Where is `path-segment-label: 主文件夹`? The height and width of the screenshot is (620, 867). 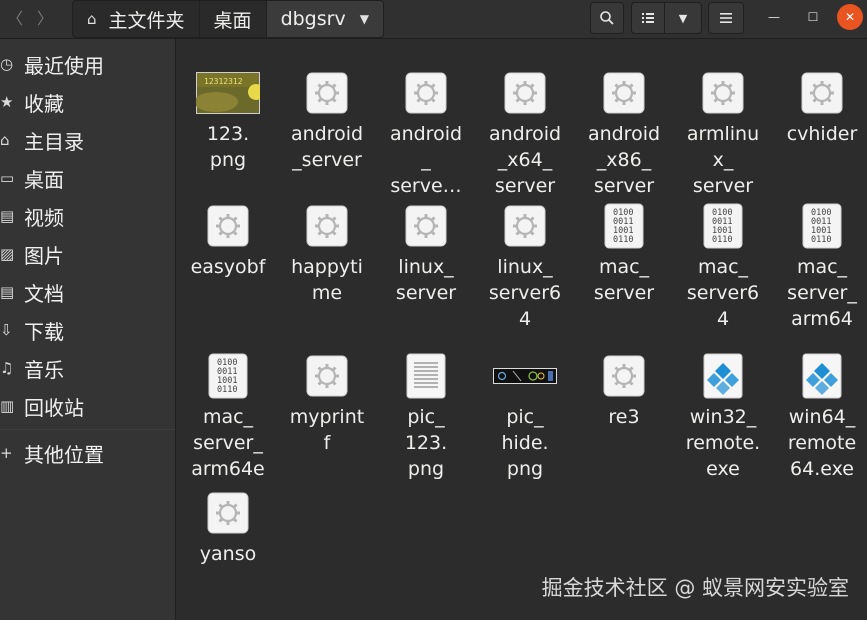 path-segment-label: 主文件夹 is located at coordinates (146, 20).